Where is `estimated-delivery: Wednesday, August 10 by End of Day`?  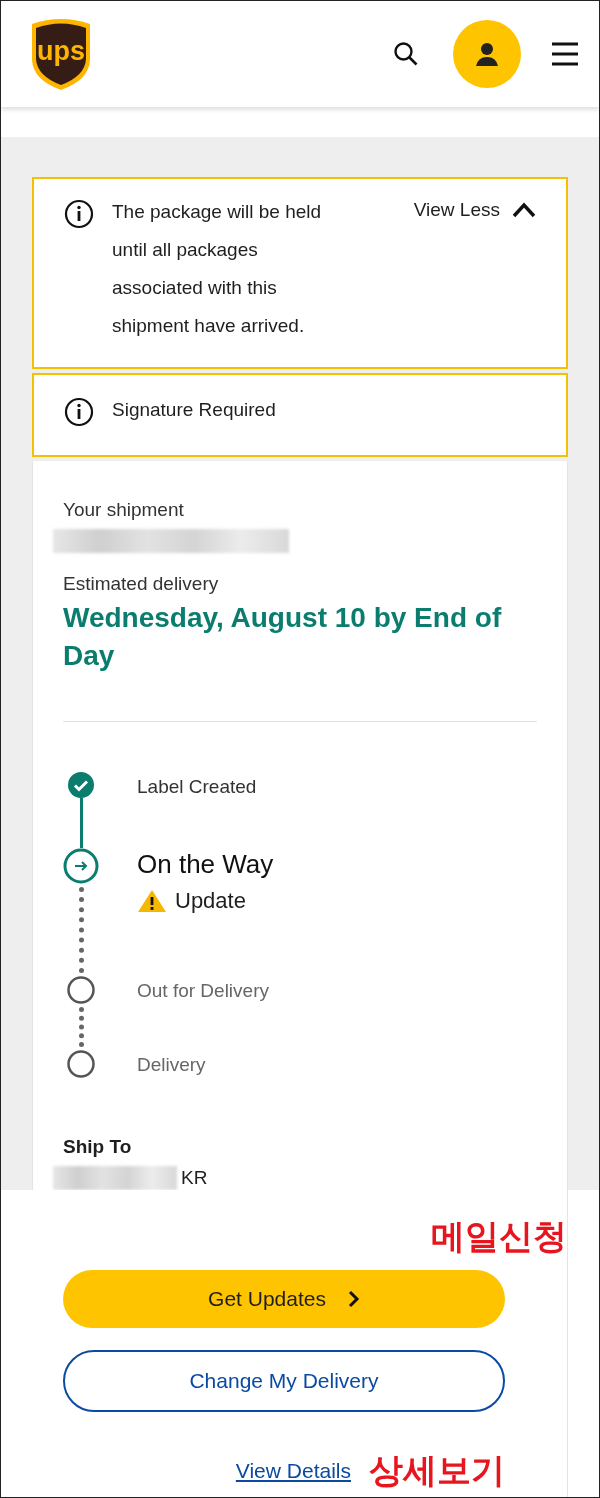 estimated-delivery: Wednesday, August 10 by End of Day is located at coordinates (283, 637).